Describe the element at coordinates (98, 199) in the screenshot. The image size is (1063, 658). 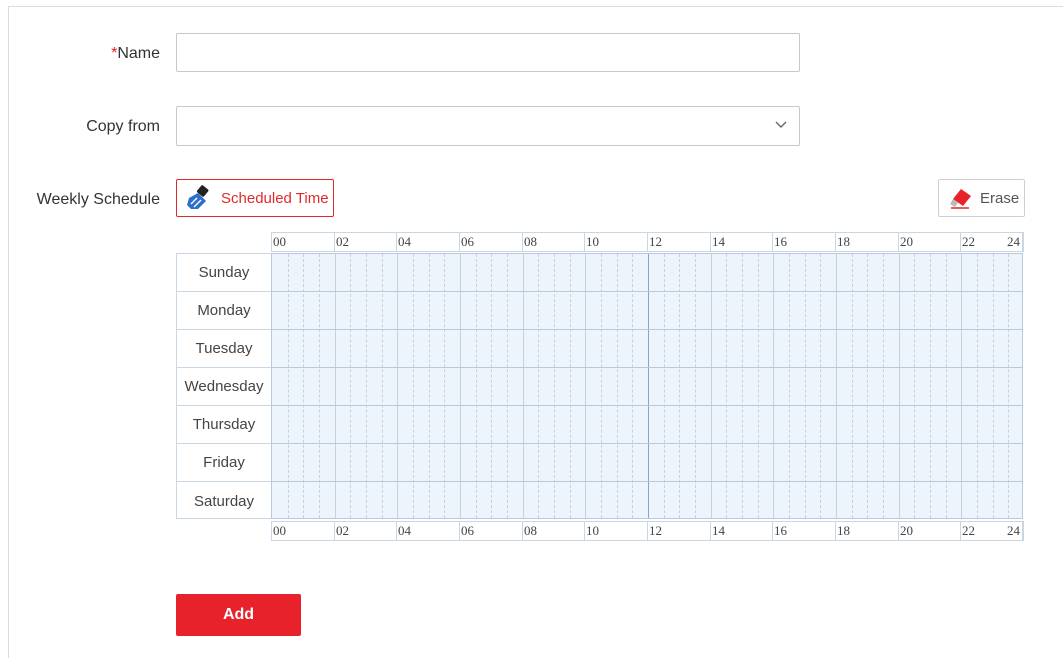
I see `weekly-schedule-label: Weekly Schedule` at that location.